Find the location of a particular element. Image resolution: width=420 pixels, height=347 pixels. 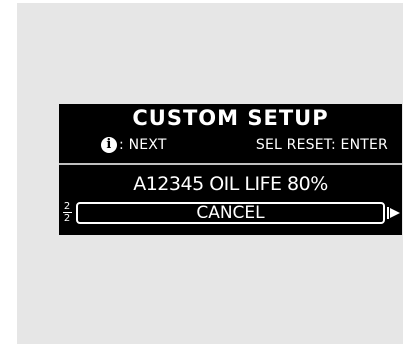

oil-life-item: A12345 OIL LIFE 80% is located at coordinates (230, 184).